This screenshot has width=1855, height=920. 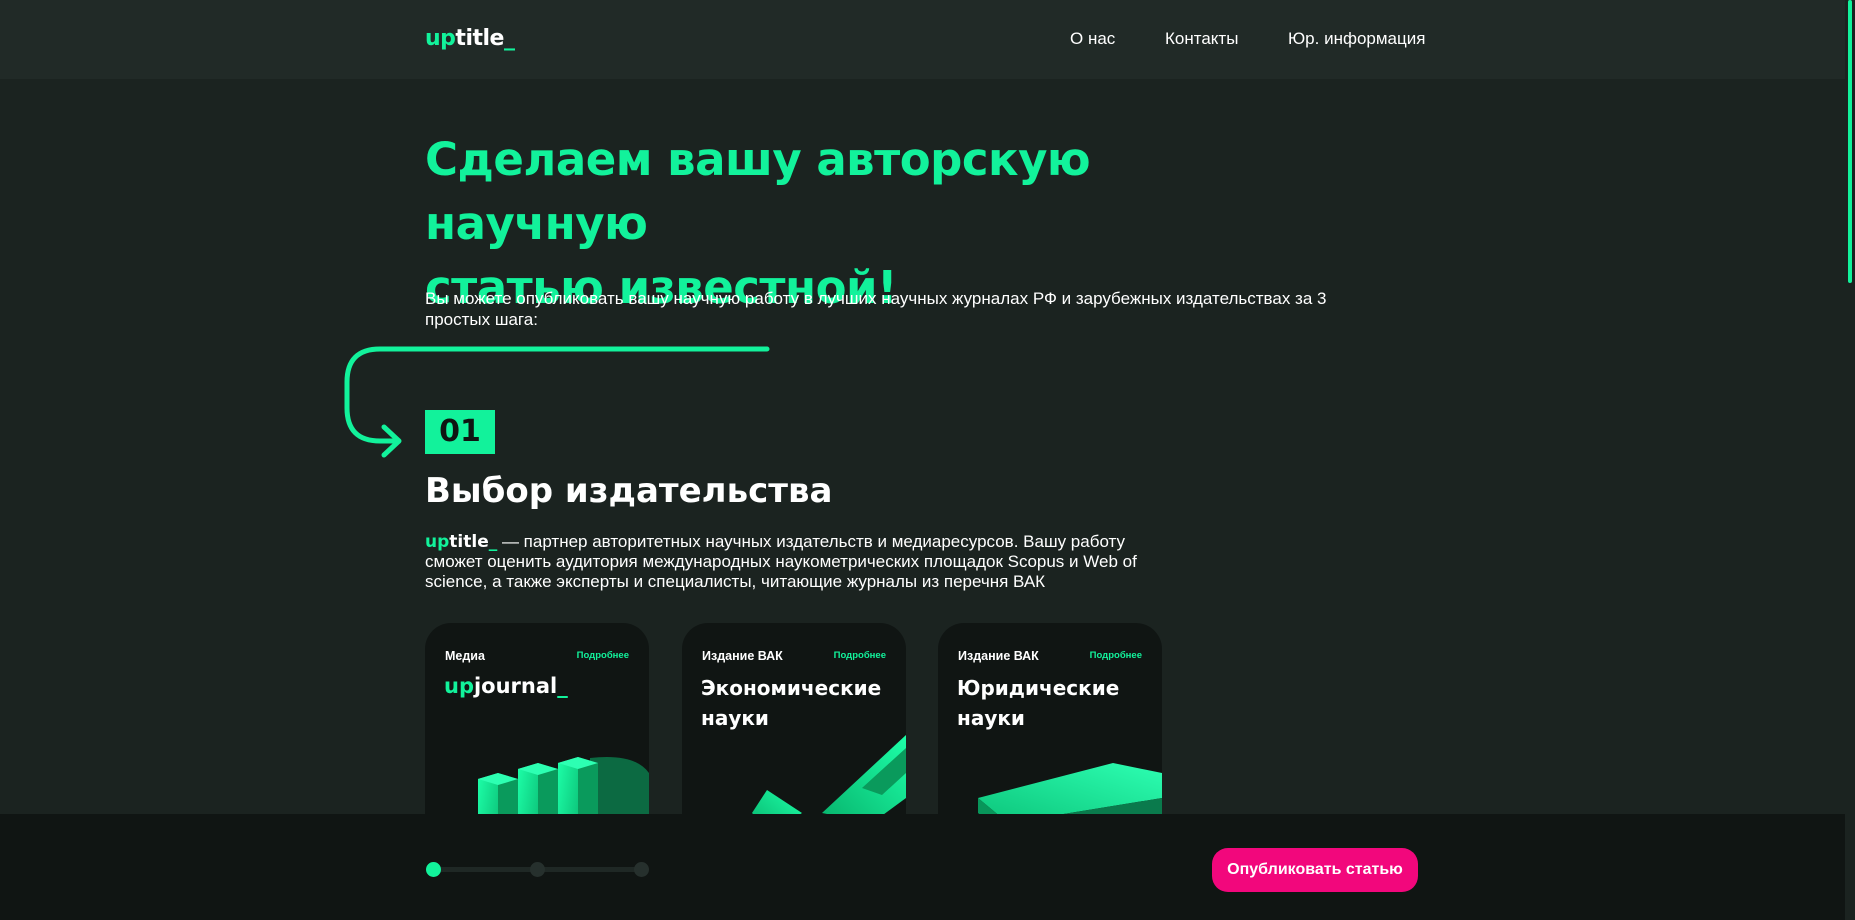 What do you see at coordinates (469, 542) in the screenshot?
I see `inline-logo-text: title` at bounding box center [469, 542].